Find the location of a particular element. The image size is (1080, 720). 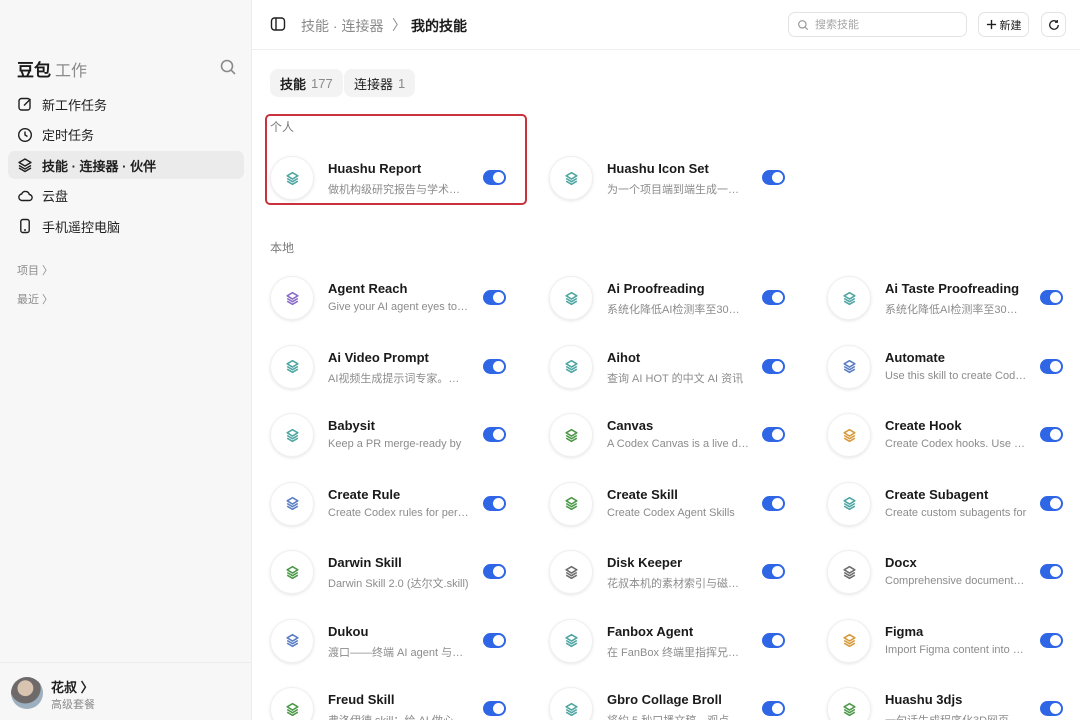

skill-description: Keep a PR merge-ready by is located at coordinates (395, 444).